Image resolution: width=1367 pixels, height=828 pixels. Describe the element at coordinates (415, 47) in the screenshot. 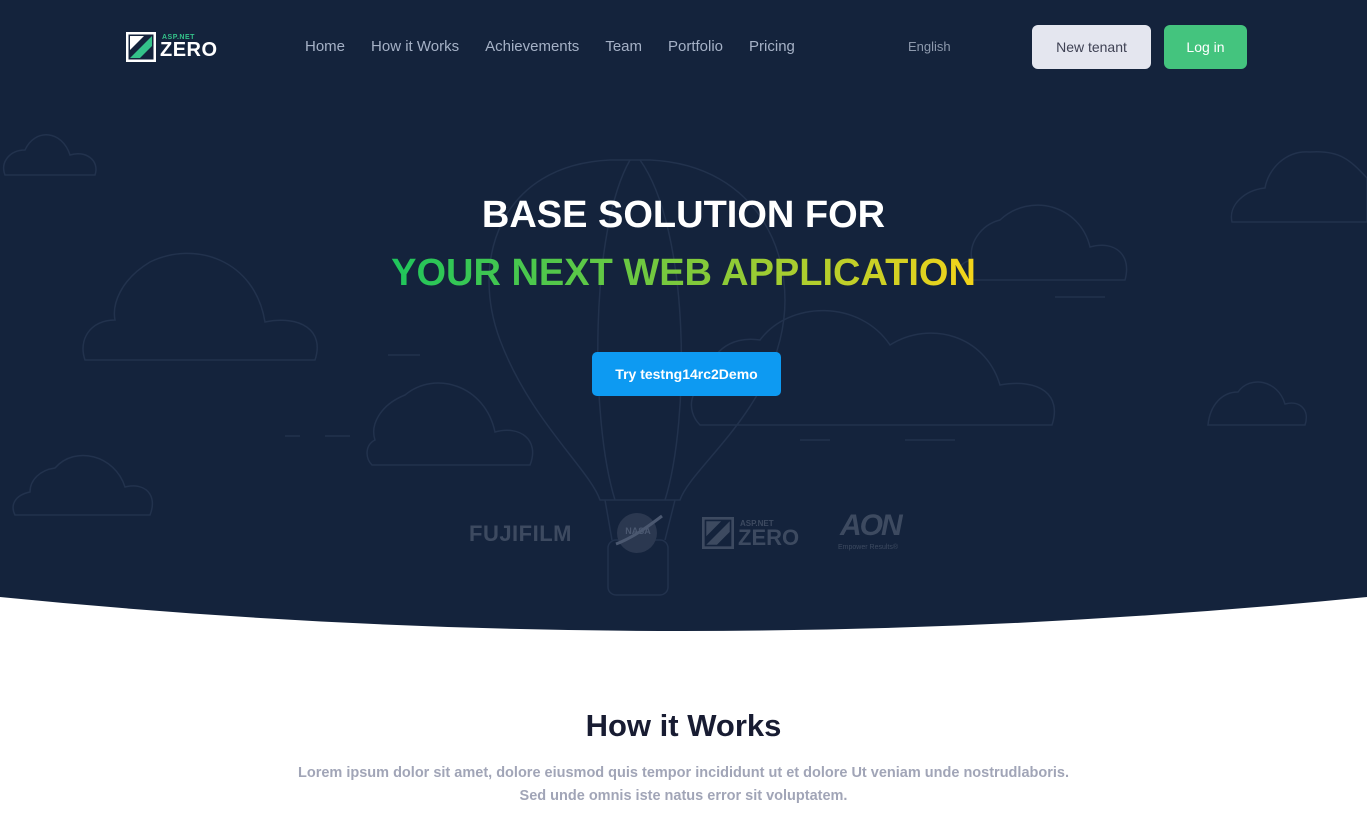

I see `nav-how-it-works: How it Works` at that location.